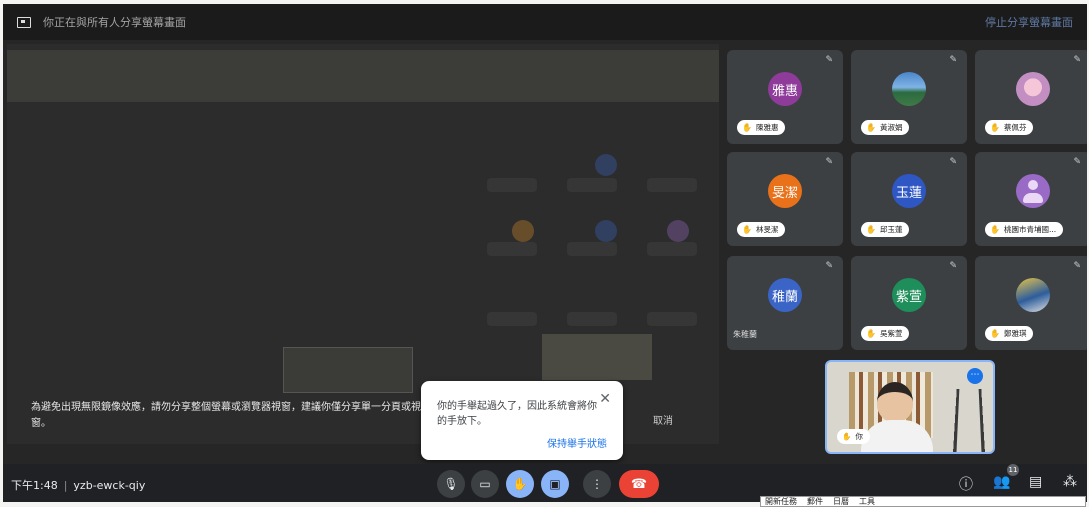 This screenshot has width=1089, height=507. I want to click on keep-hand-raised-button: 保持舉手狀態, so click(577, 442).